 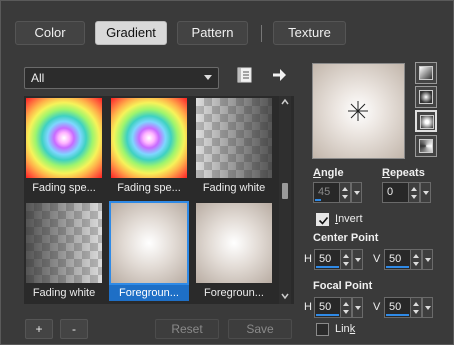 What do you see at coordinates (308, 259) in the screenshot?
I see `center-h-label: H` at bounding box center [308, 259].